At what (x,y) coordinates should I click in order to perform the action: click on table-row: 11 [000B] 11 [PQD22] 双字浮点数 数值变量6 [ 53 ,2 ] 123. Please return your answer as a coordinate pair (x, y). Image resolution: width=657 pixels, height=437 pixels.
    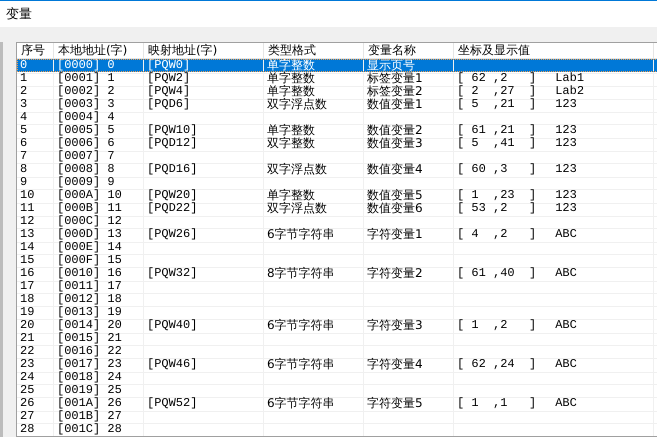
    Looking at the image, I should click on (337, 208).